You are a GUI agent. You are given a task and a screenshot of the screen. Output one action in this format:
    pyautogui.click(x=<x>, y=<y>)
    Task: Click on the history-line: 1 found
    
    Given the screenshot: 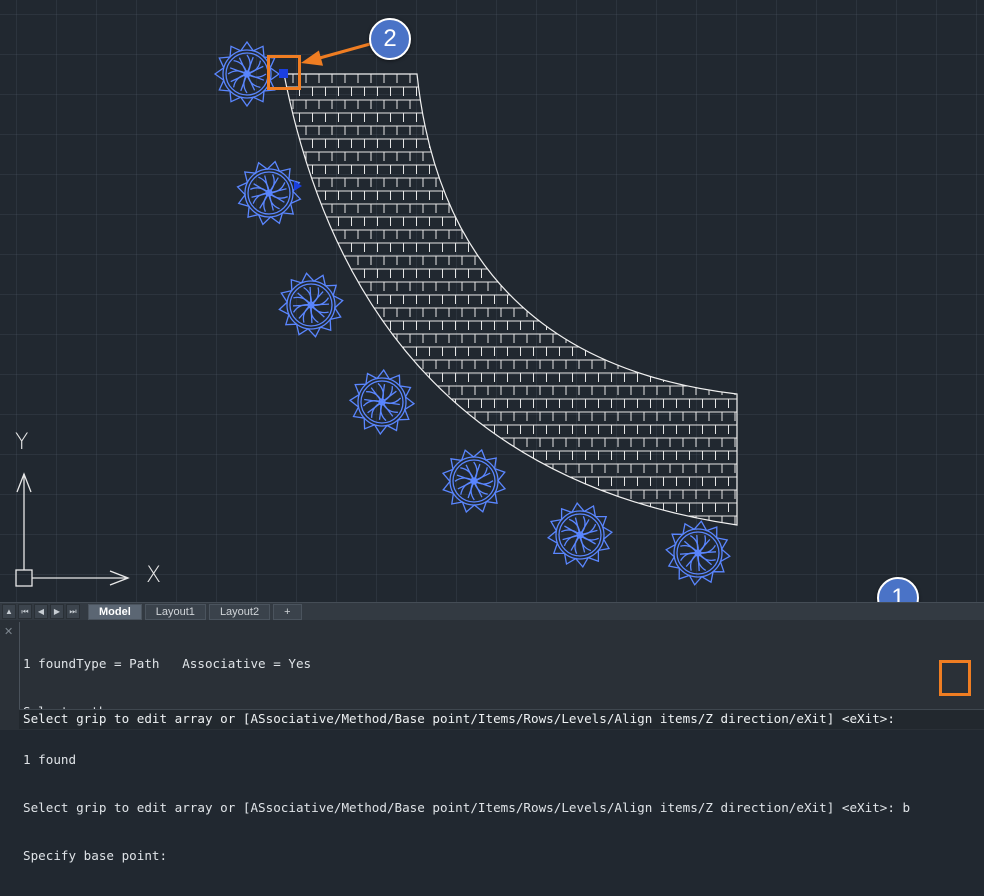 What is the action you would take?
    pyautogui.click(x=50, y=759)
    